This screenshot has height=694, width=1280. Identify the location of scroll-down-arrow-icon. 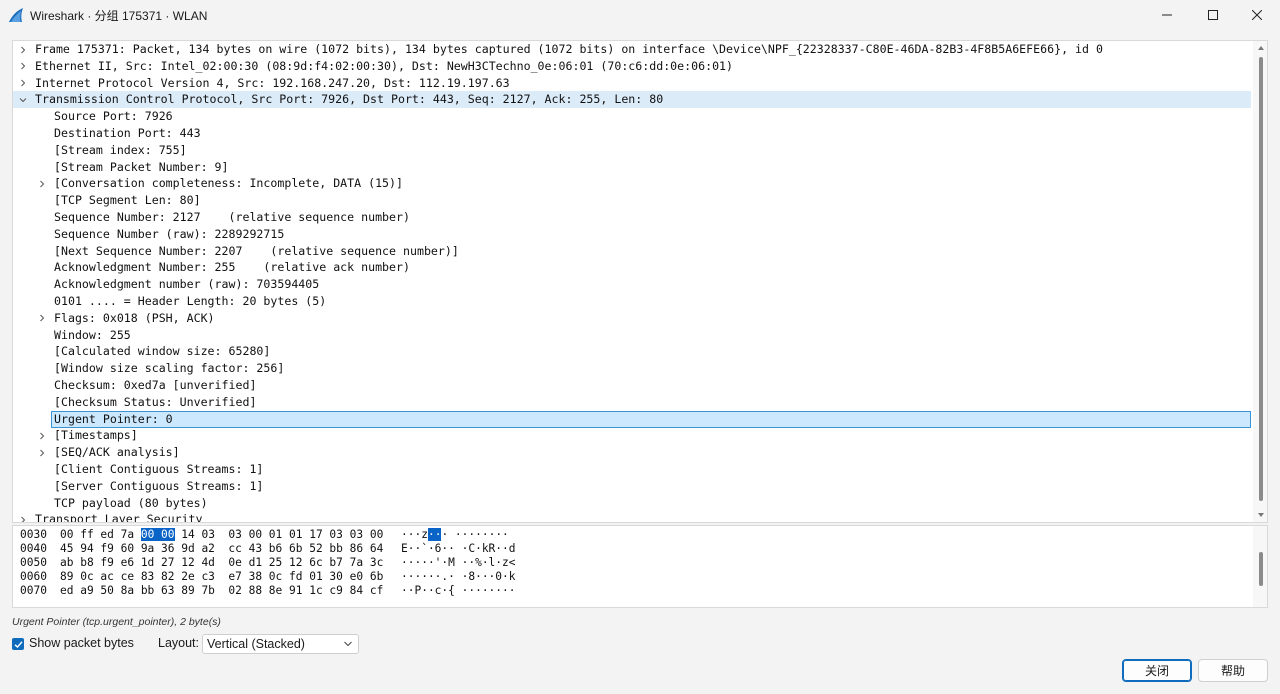
(1261, 515).